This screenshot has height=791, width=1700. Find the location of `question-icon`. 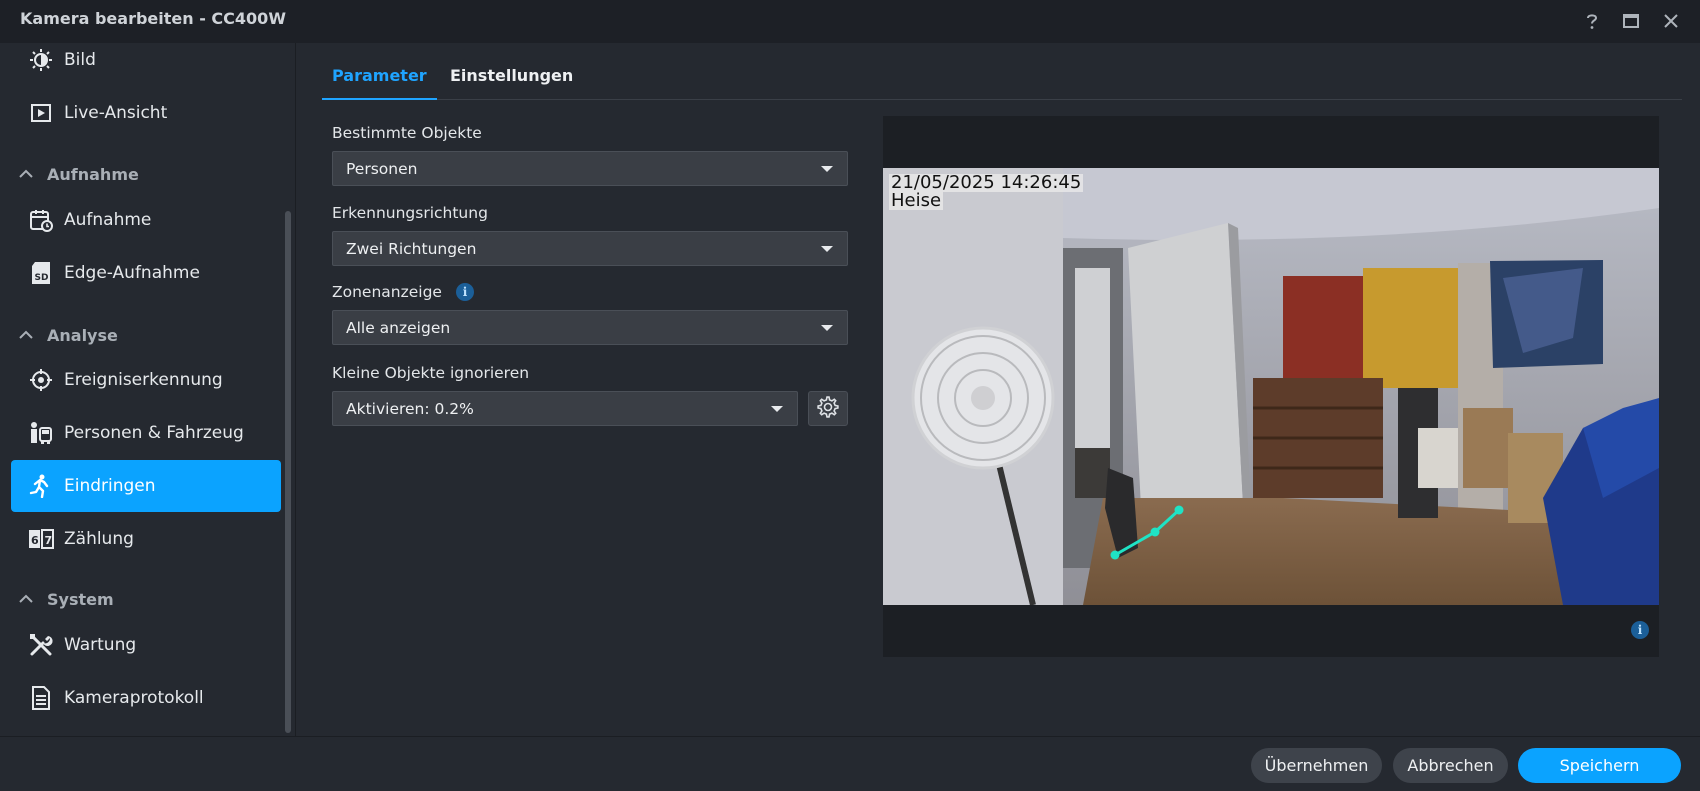

question-icon is located at coordinates (1592, 21).